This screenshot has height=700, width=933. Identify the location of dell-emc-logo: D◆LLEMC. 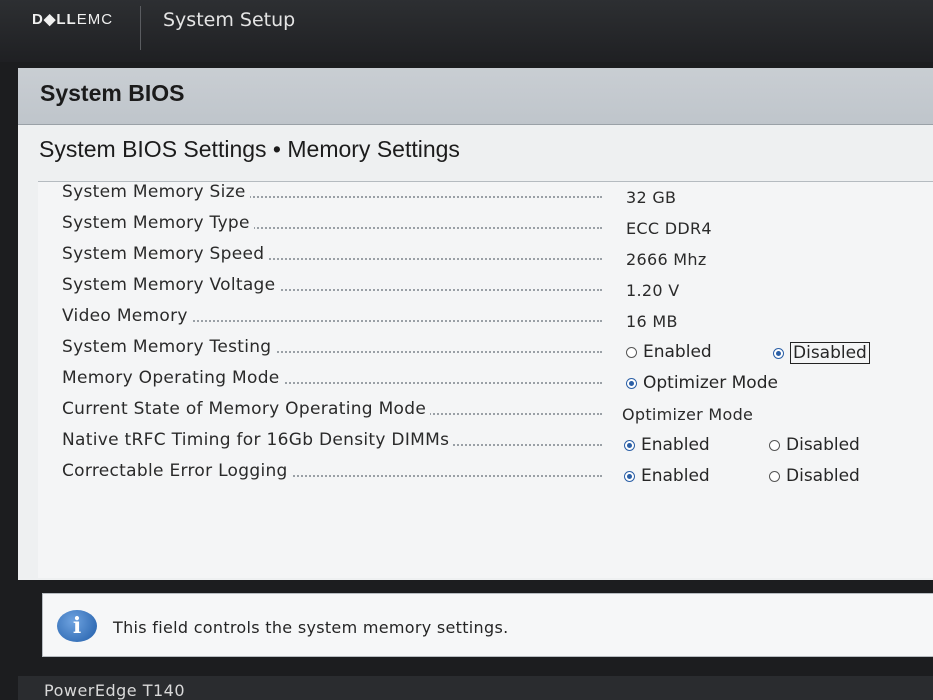
(73, 19).